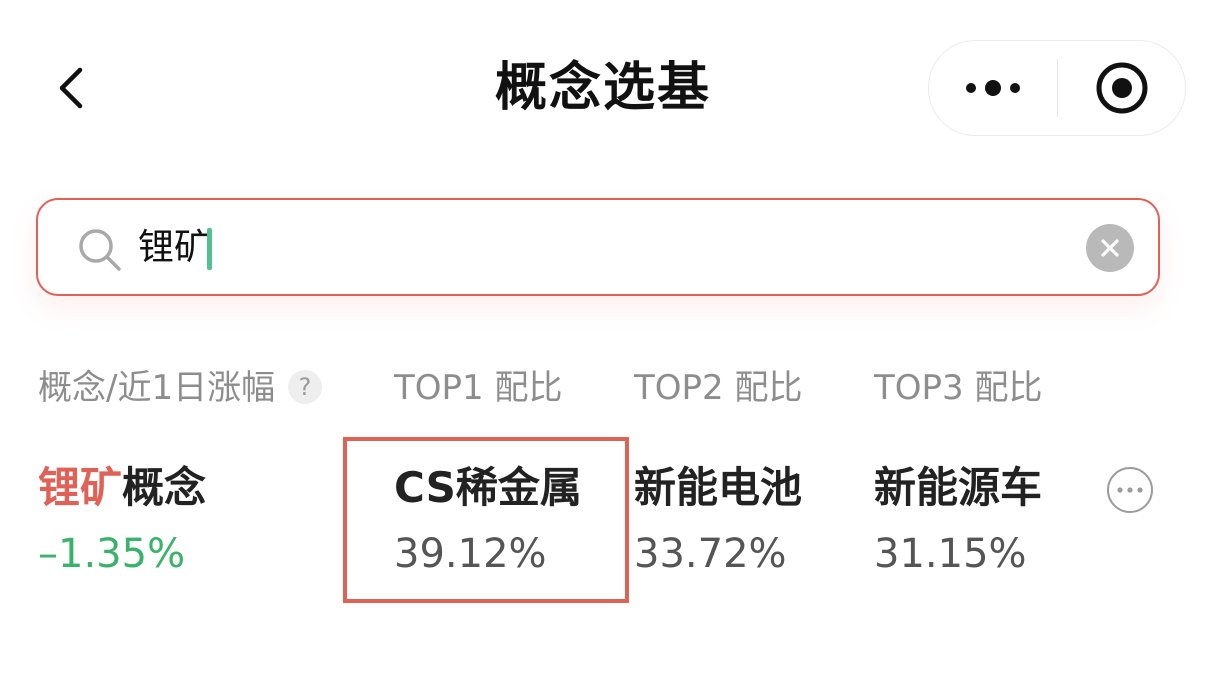 The width and height of the screenshot is (1206, 677). I want to click on column-header-top2: TOP2 配比, so click(718, 388).